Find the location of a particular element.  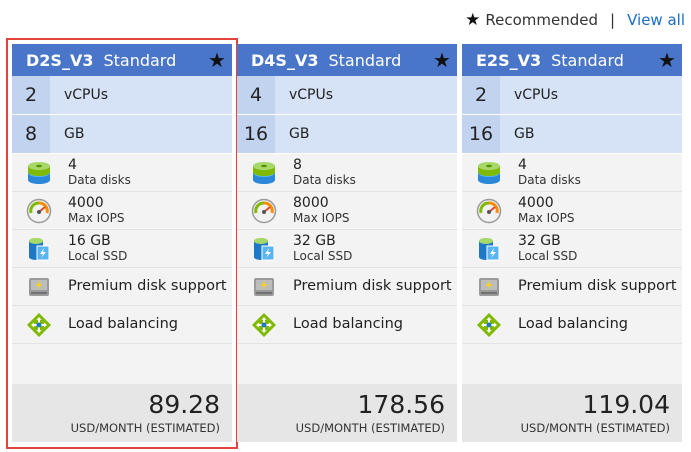

price-panel: 178.56 USD/MONTH (ESTIMATED) is located at coordinates (347, 413).